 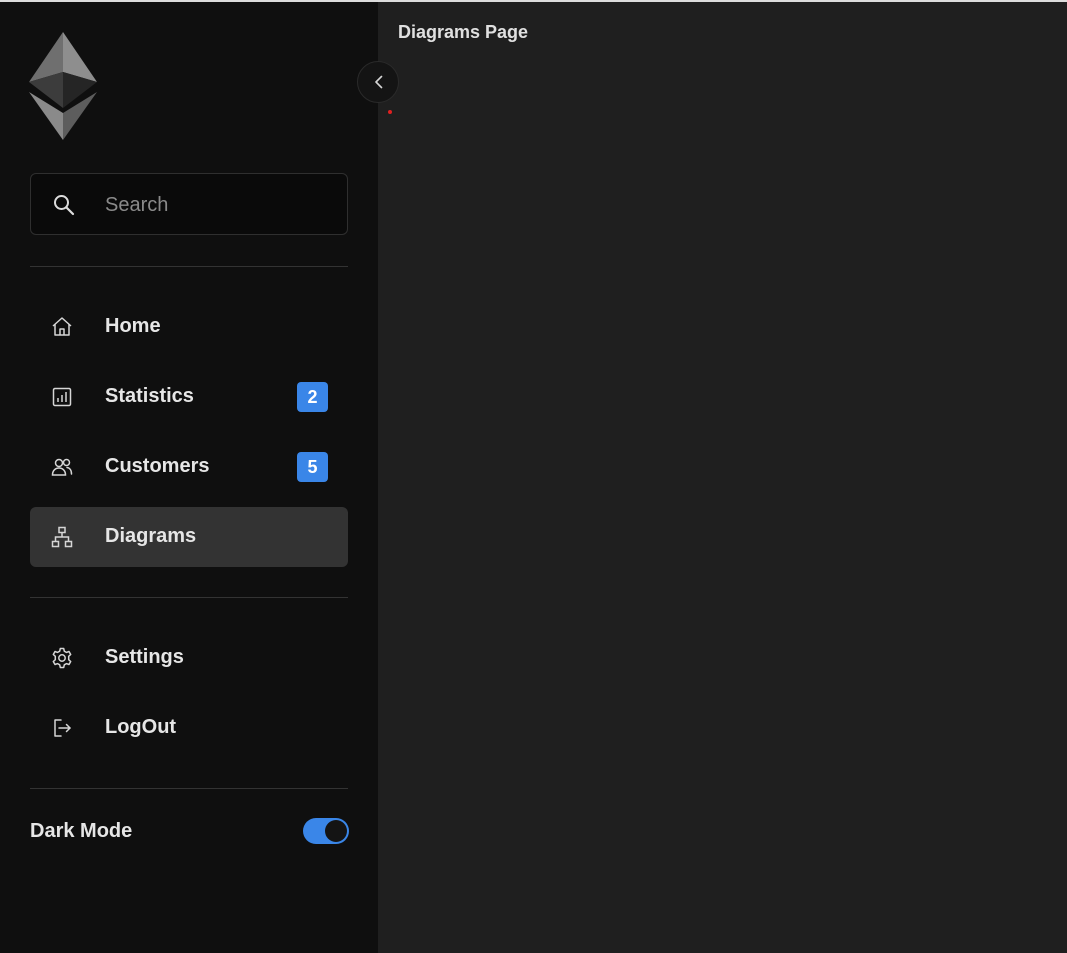 I want to click on logout-icon, so click(x=62, y=728).